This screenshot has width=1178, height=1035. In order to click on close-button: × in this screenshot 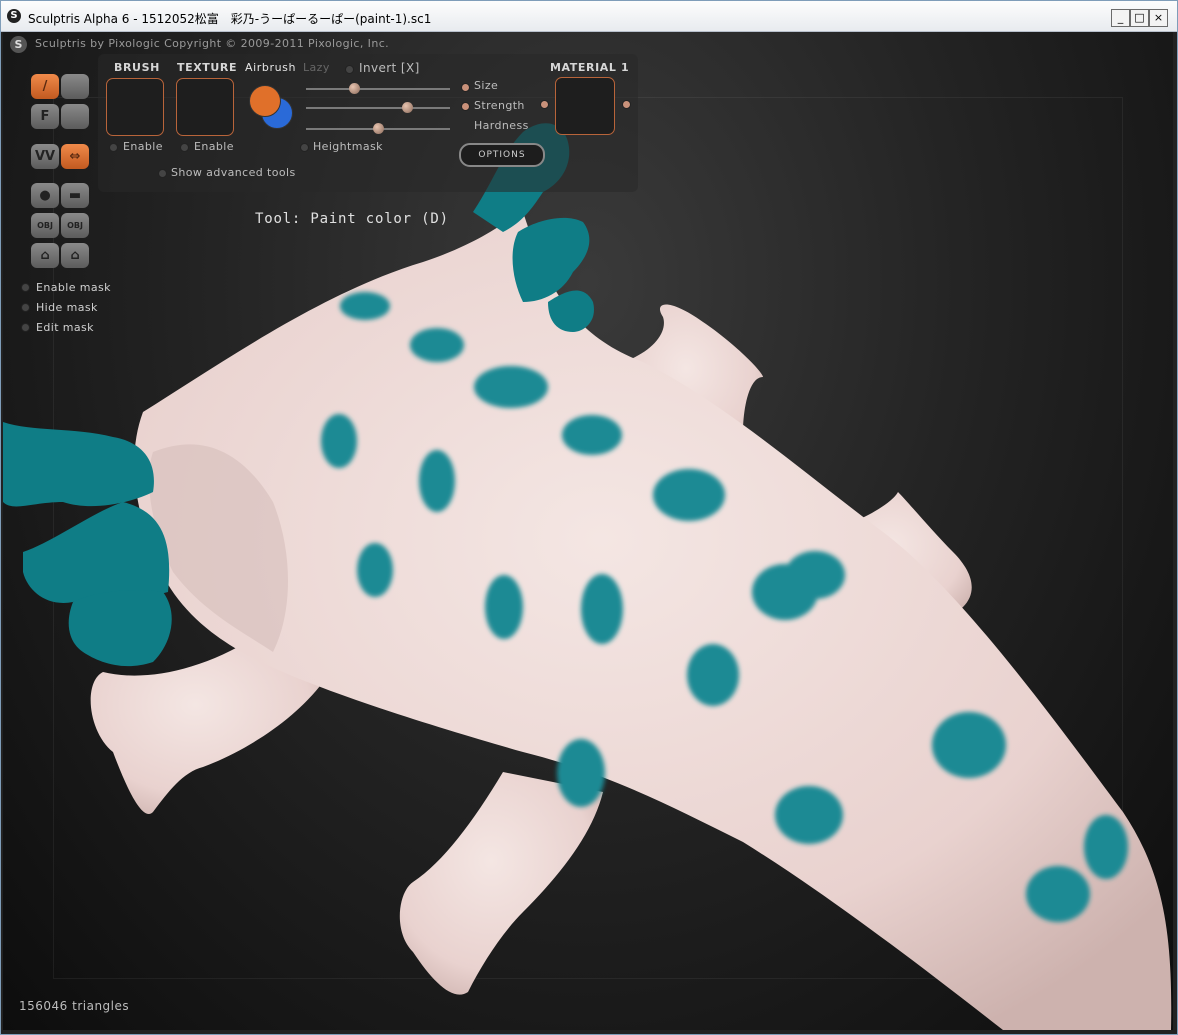, I will do `click(1158, 18)`.